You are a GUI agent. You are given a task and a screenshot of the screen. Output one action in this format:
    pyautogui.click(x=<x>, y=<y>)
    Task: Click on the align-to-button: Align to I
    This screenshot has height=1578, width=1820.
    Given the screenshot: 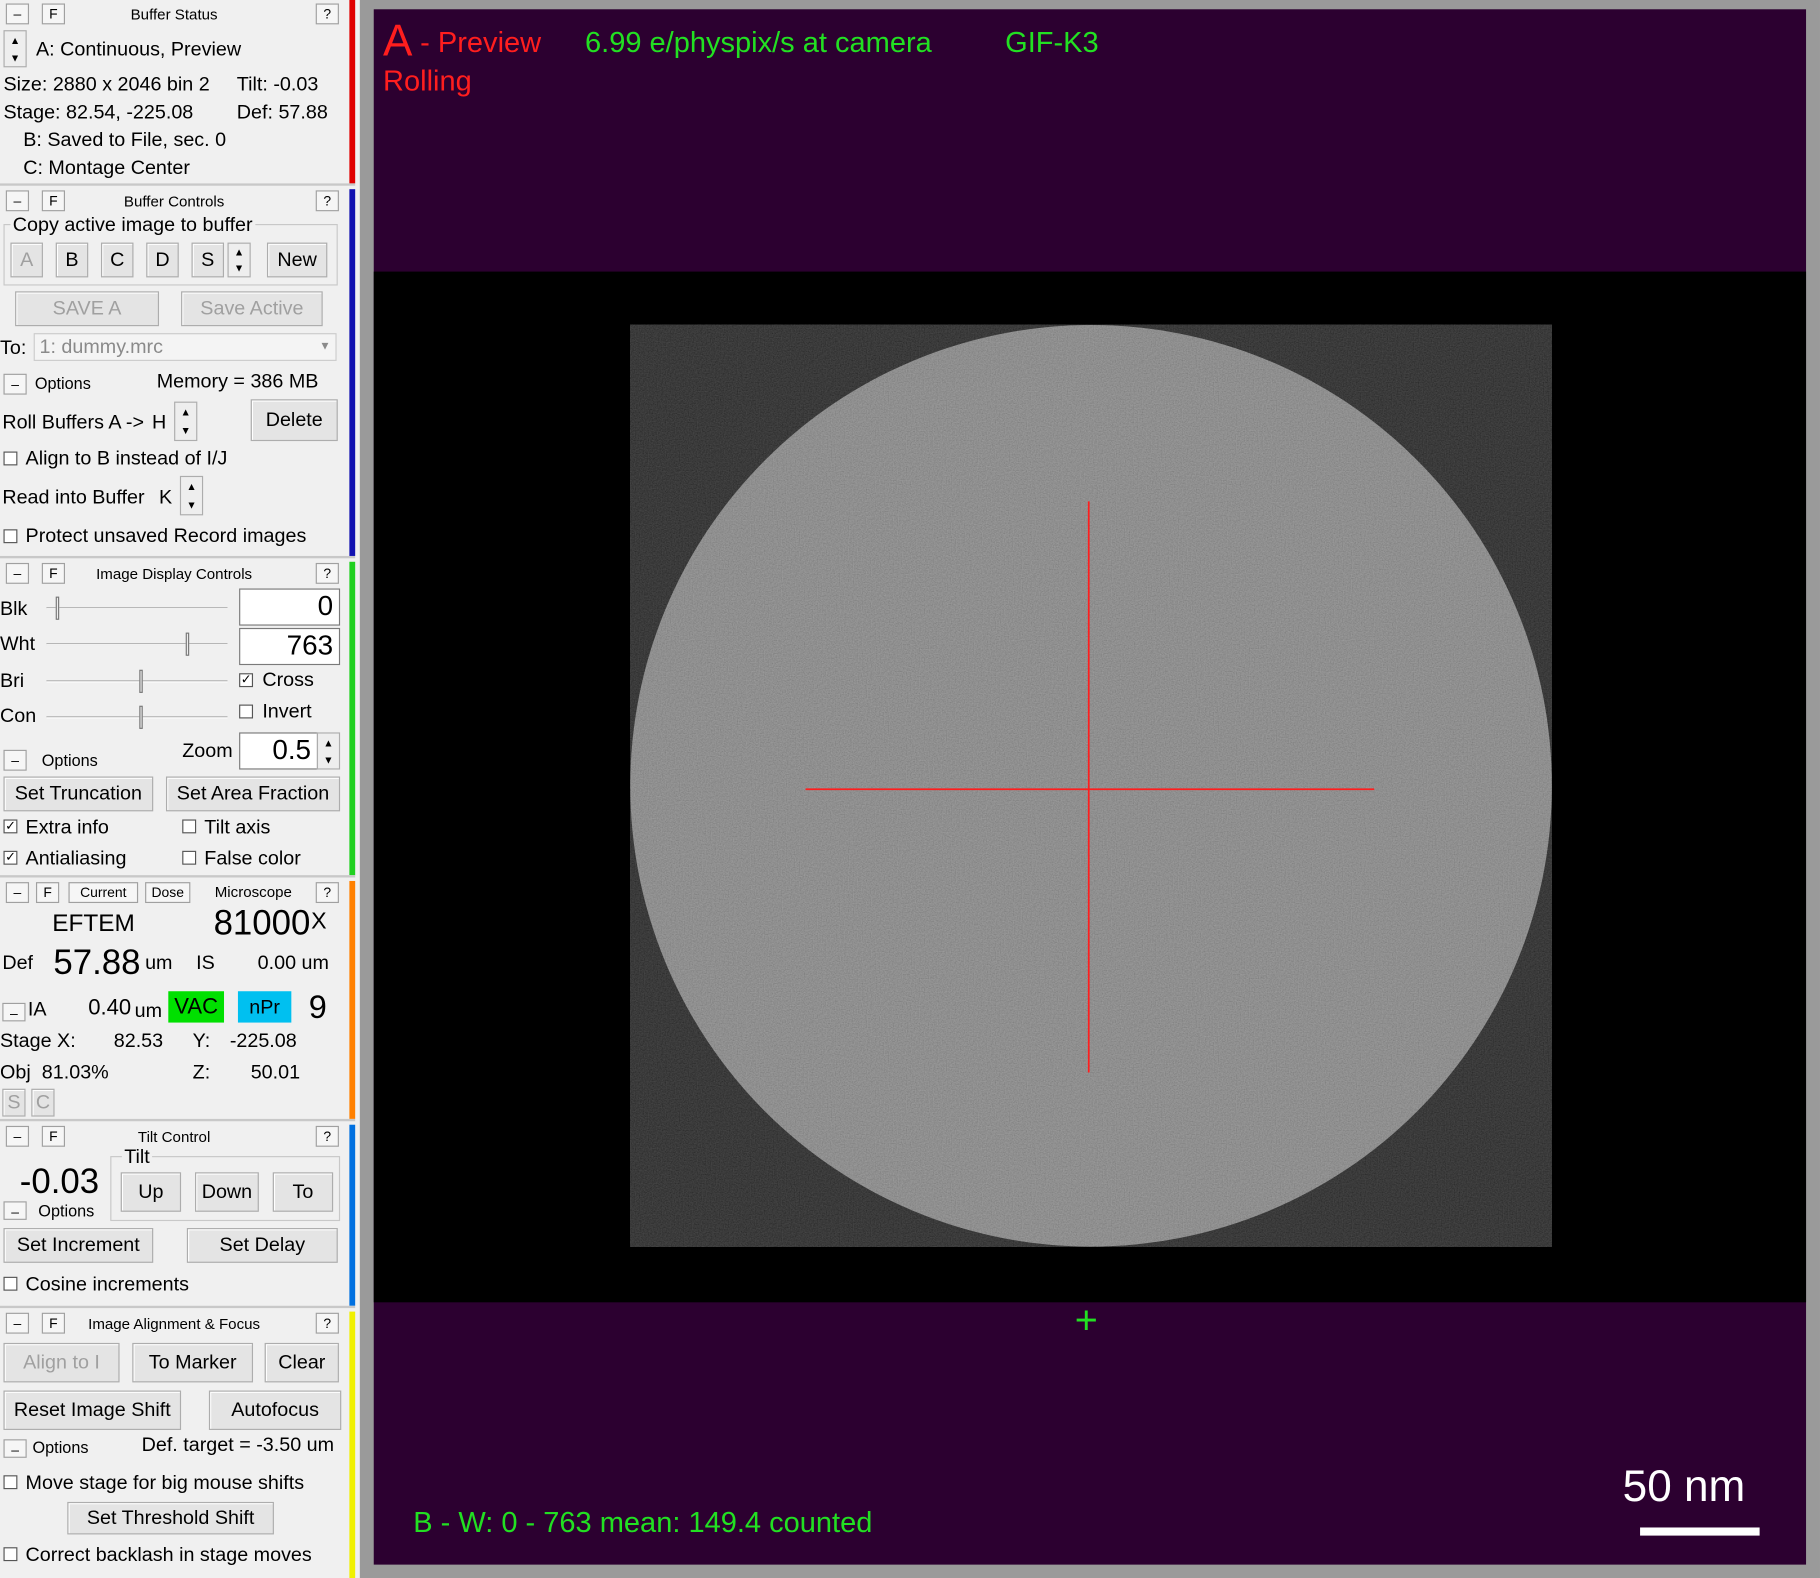 What is the action you would take?
    pyautogui.click(x=61, y=1362)
    